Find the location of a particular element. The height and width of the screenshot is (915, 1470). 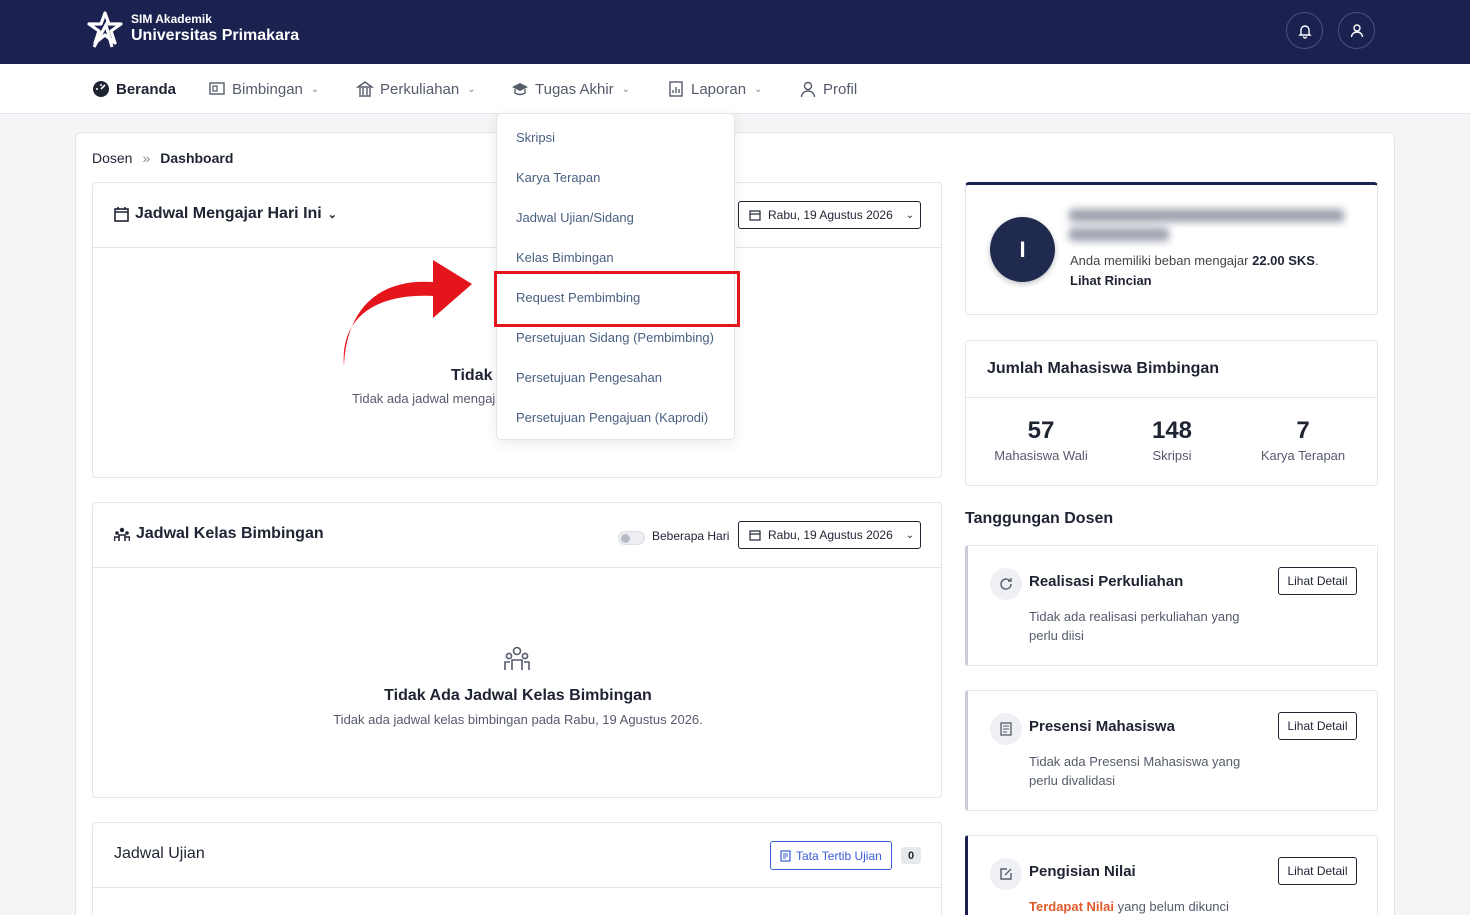

building-icon is located at coordinates (365, 89).